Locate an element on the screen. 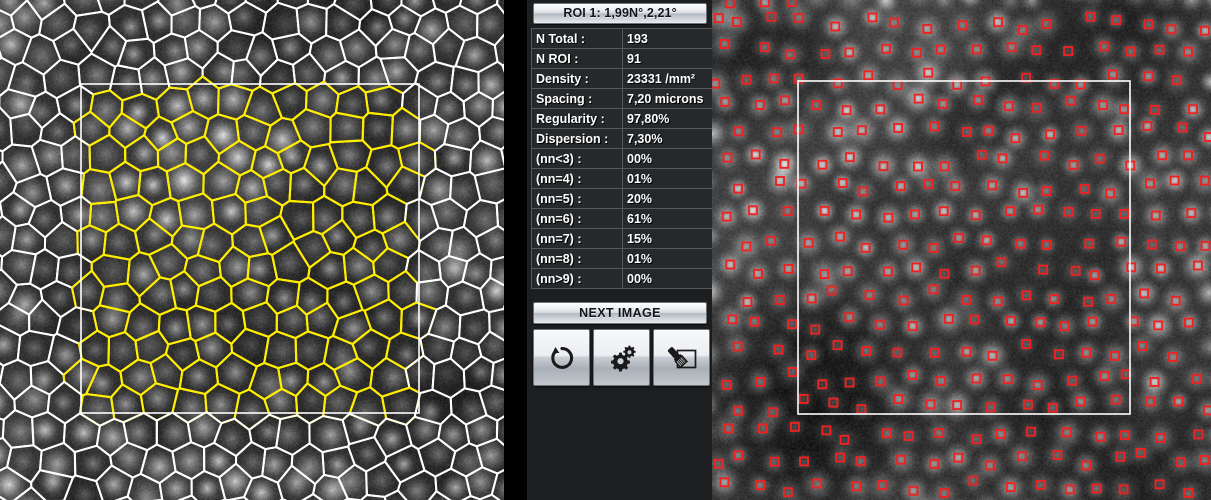  clear-roi-button is located at coordinates (681, 357).